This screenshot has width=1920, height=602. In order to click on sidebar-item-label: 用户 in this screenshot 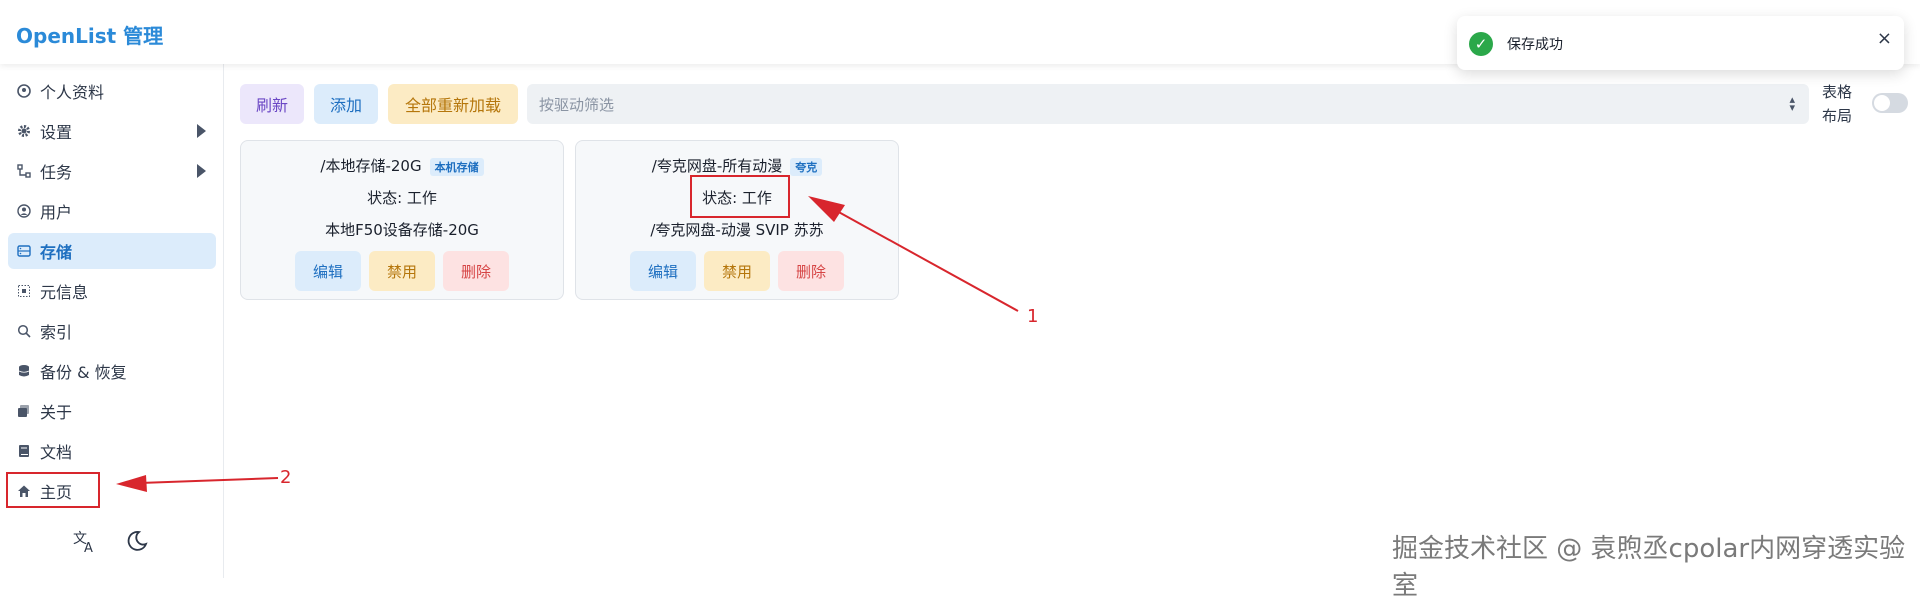, I will do `click(56, 211)`.